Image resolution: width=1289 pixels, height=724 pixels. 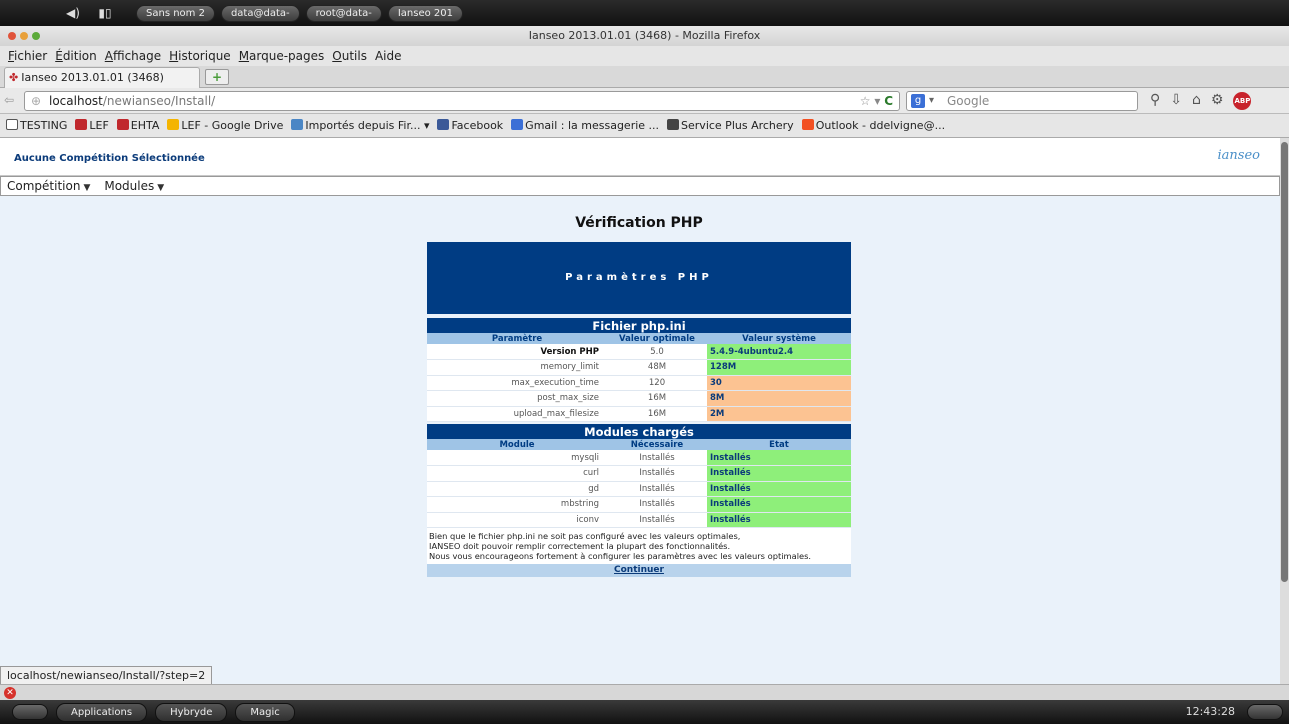 I want to click on table-row: Version PHP 5.0 5.4.9-4ubuntu2.4, so click(x=639, y=352).